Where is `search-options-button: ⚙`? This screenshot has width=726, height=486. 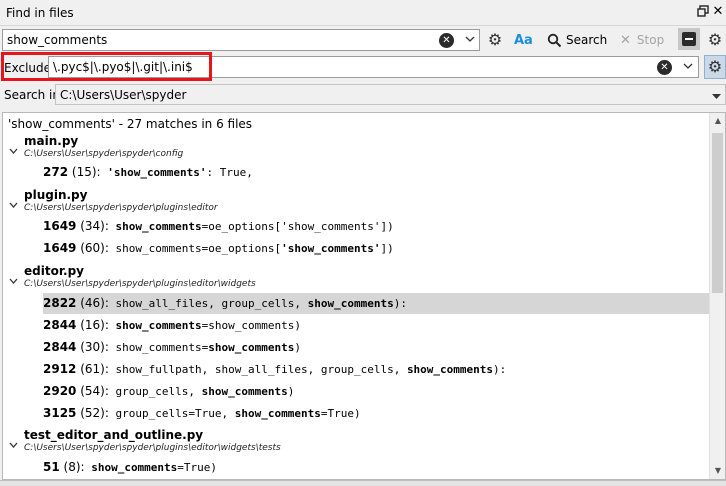
search-options-button: ⚙ is located at coordinates (495, 40).